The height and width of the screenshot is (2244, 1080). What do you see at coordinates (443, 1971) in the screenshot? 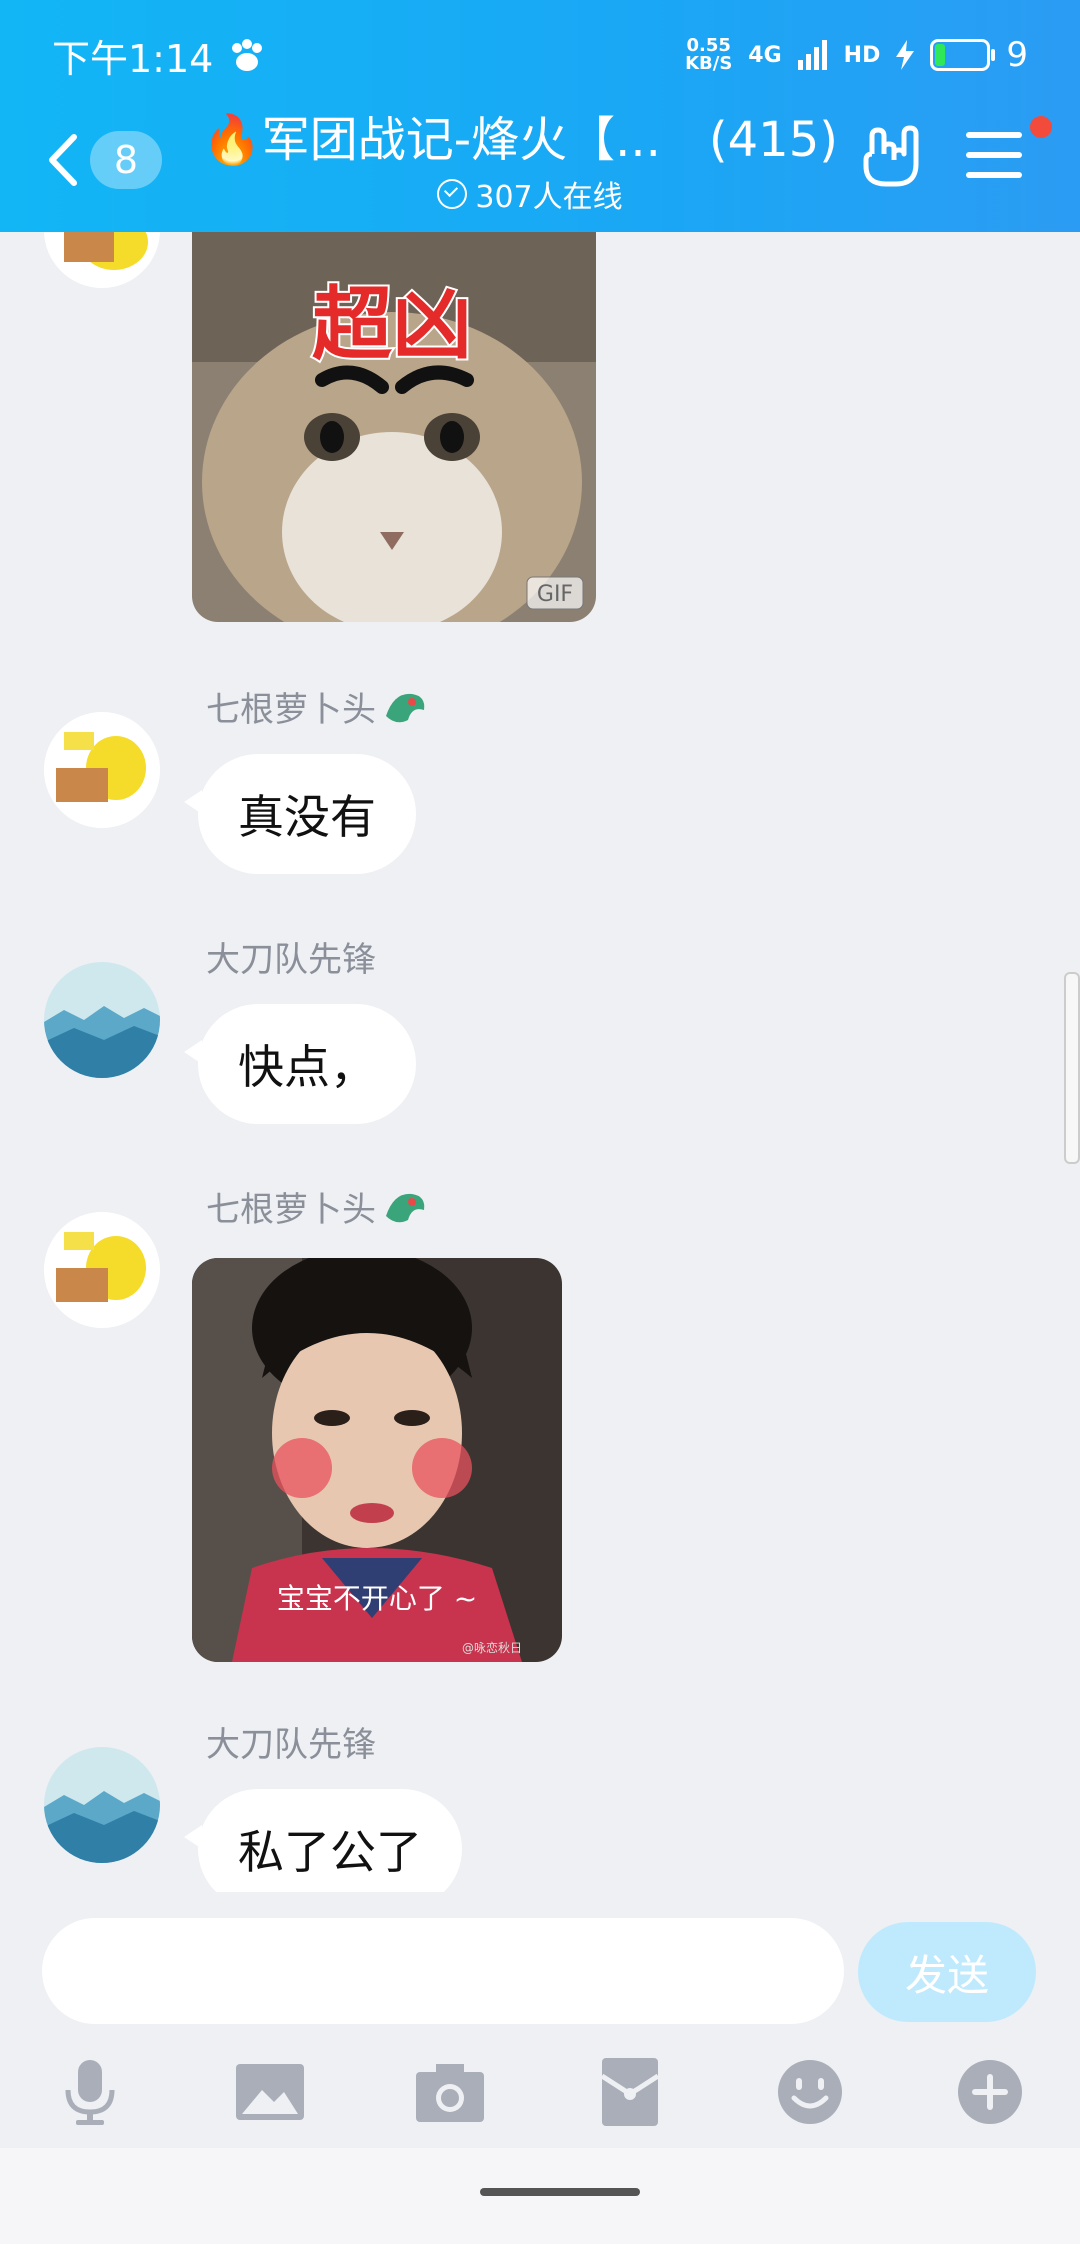
I see `message-input` at bounding box center [443, 1971].